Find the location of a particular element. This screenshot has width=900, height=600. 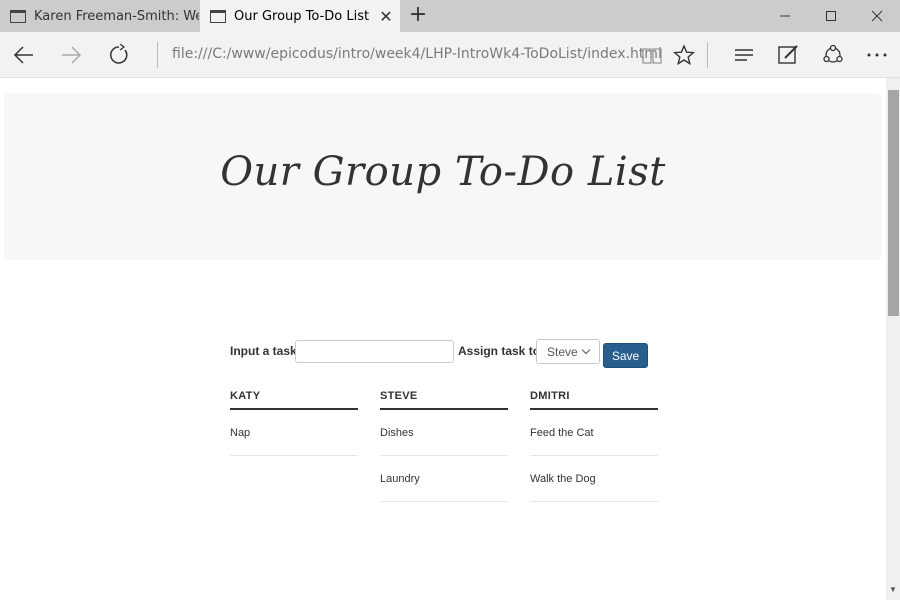

forward-button is located at coordinates (71, 55).